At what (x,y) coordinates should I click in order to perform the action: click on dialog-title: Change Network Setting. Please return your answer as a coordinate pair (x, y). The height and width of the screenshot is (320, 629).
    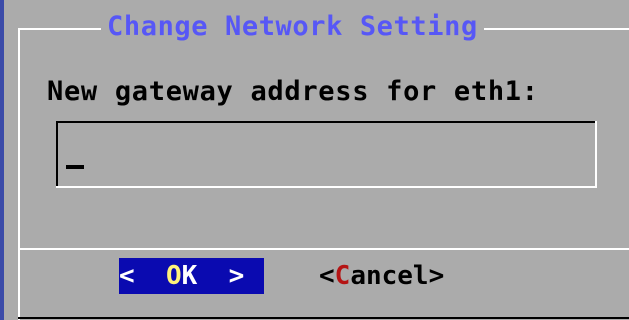
    Looking at the image, I should click on (292, 27).